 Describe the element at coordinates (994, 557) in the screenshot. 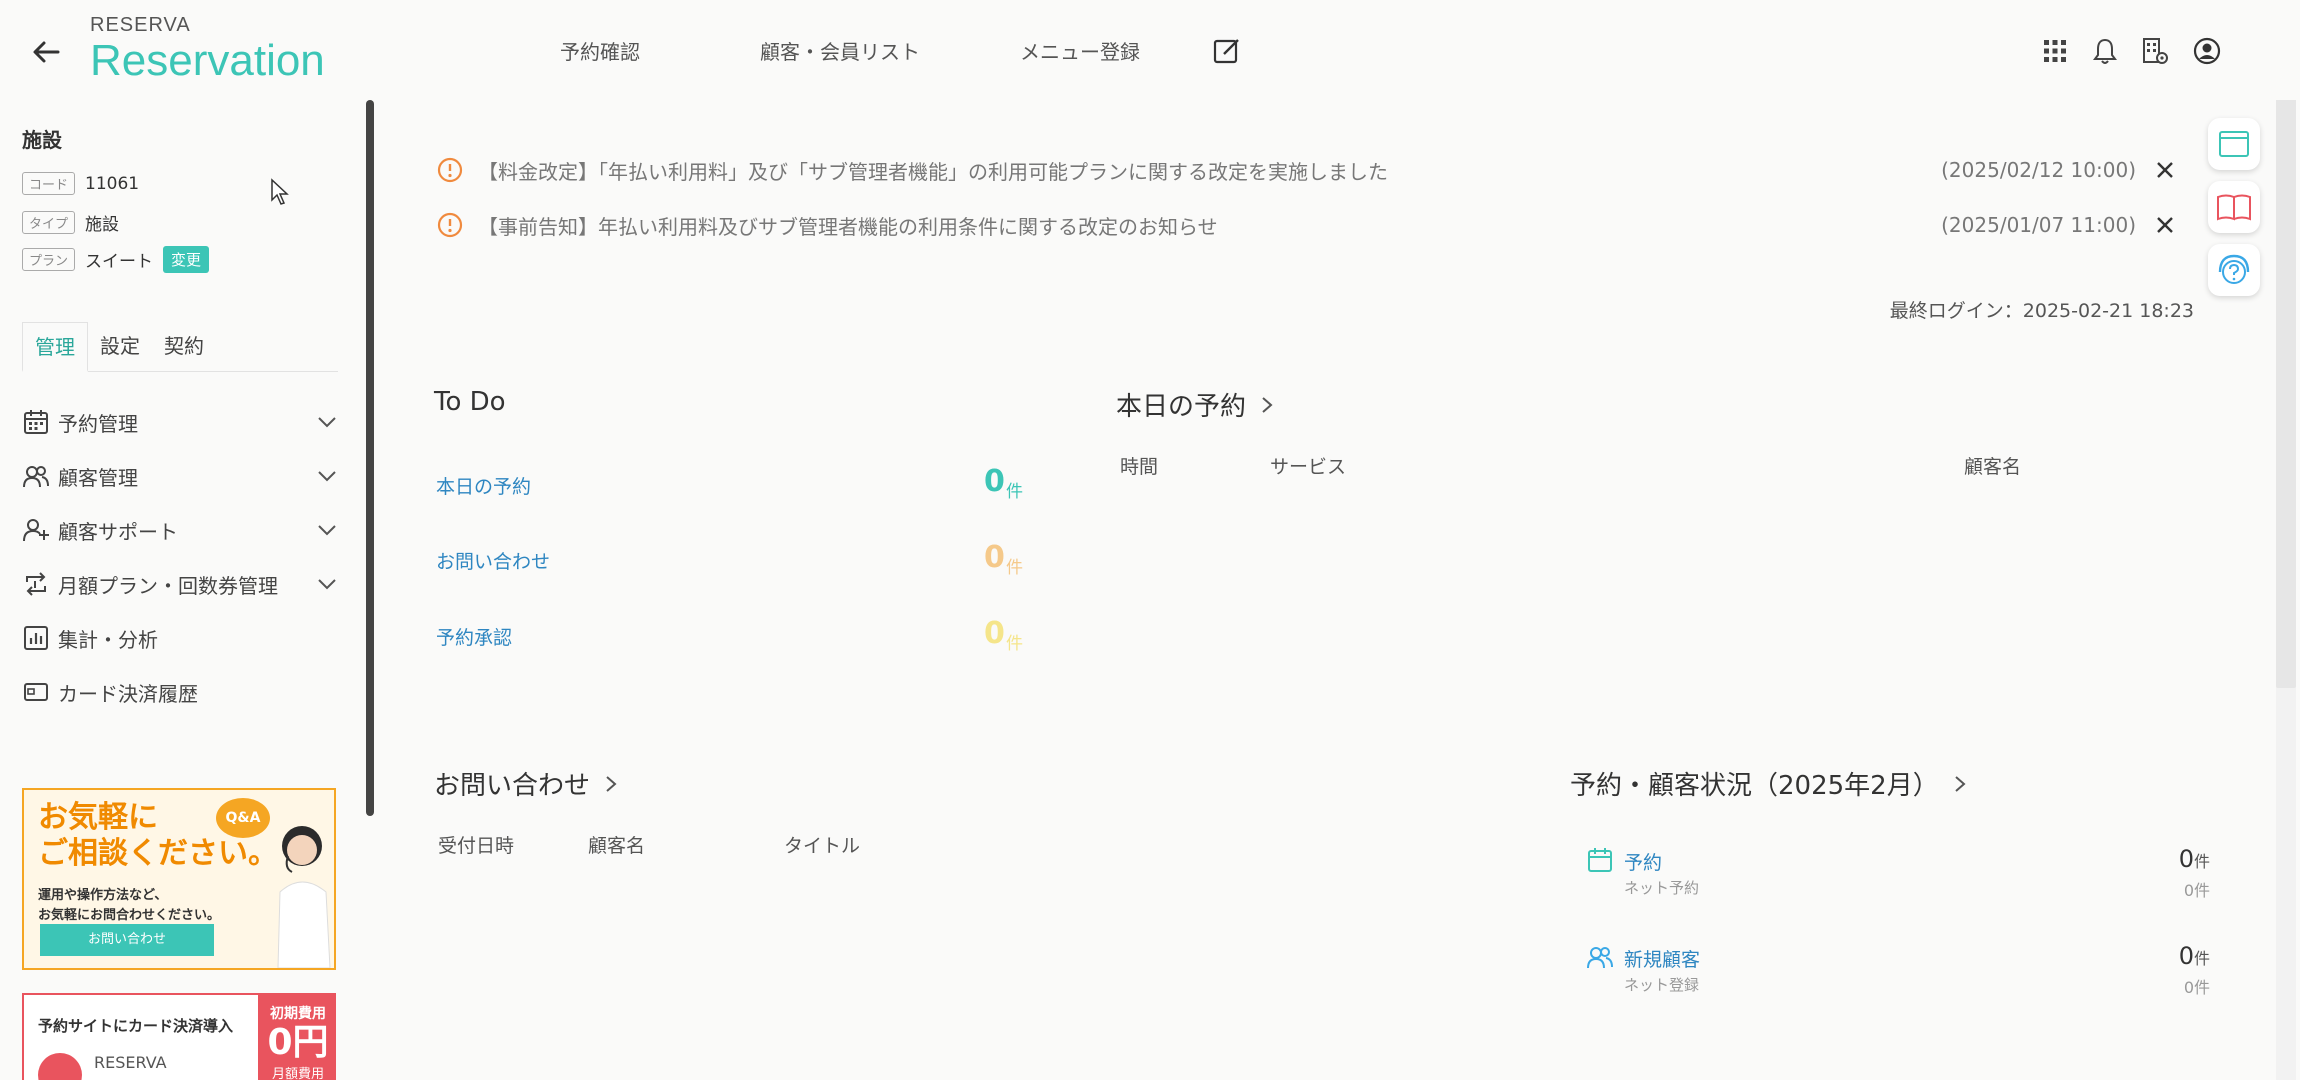

I see `todo-inquiries-count: 0` at that location.